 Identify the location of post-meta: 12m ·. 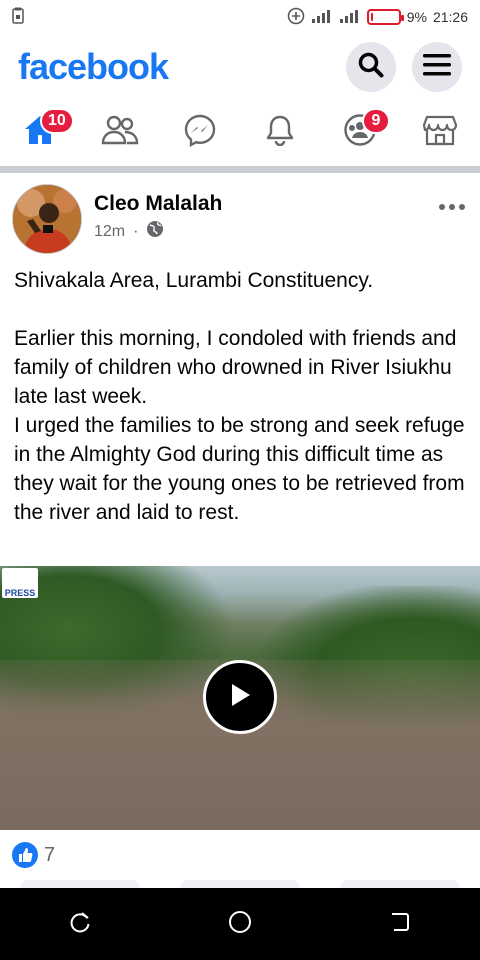
(129, 231).